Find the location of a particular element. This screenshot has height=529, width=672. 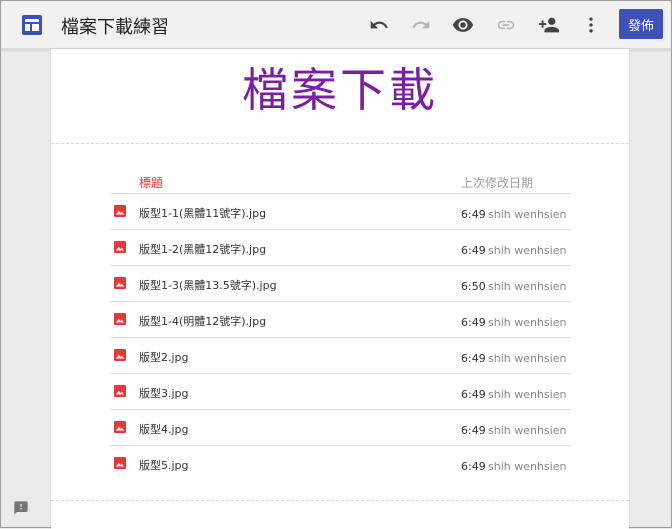

preview-icon is located at coordinates (463, 25).